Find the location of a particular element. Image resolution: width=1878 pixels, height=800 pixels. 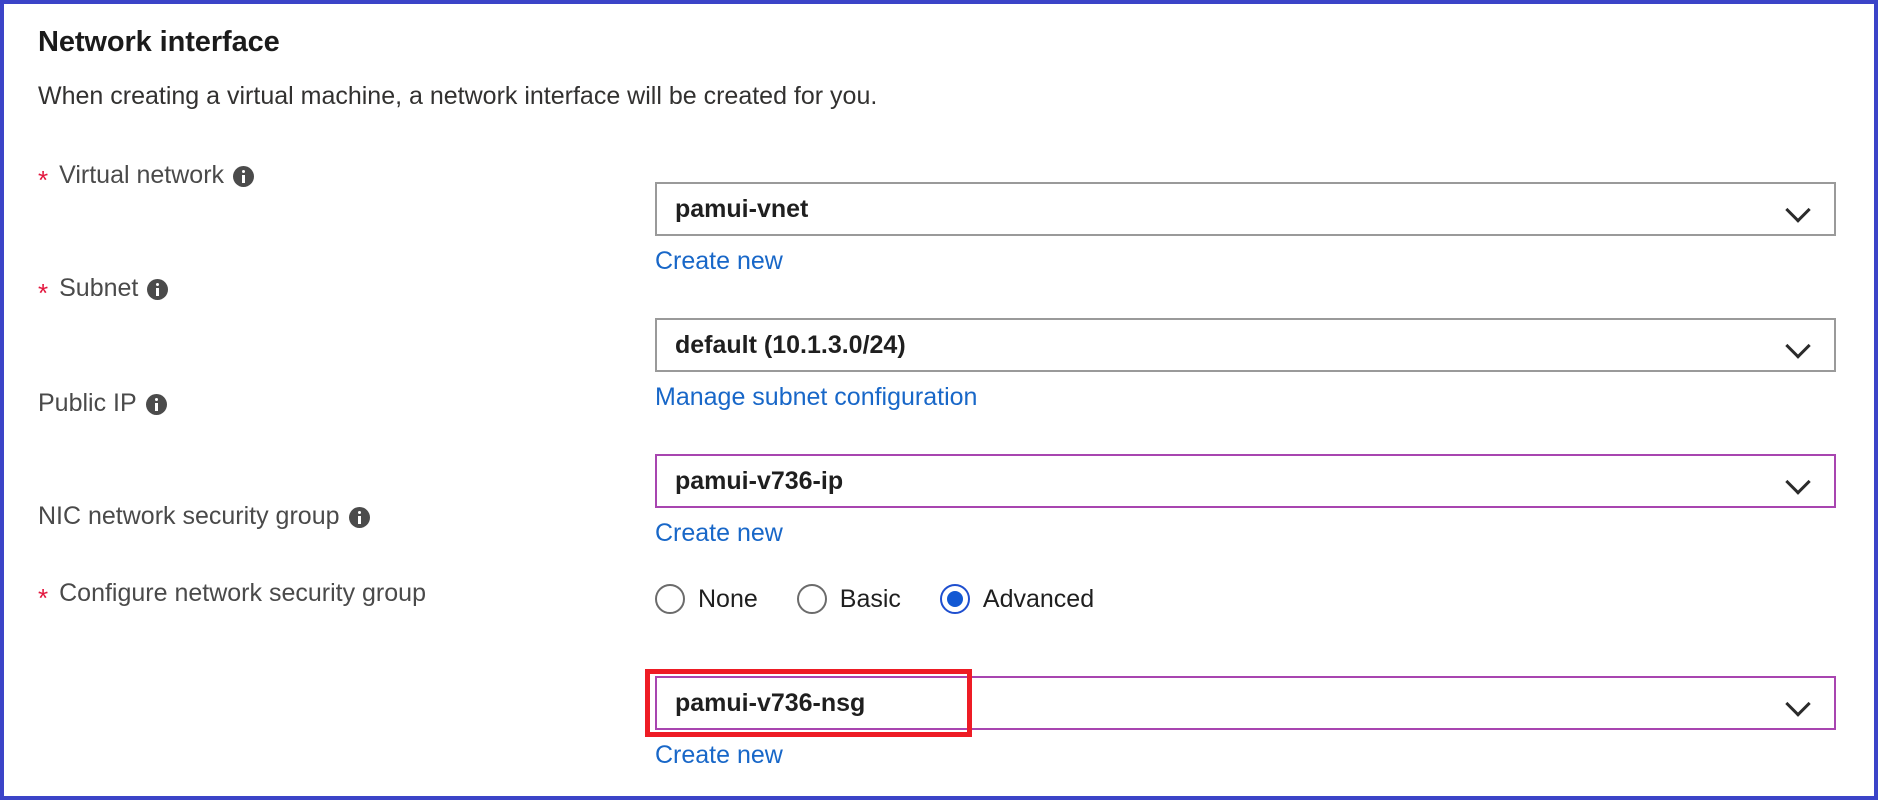

radio-label: None is located at coordinates (728, 598).